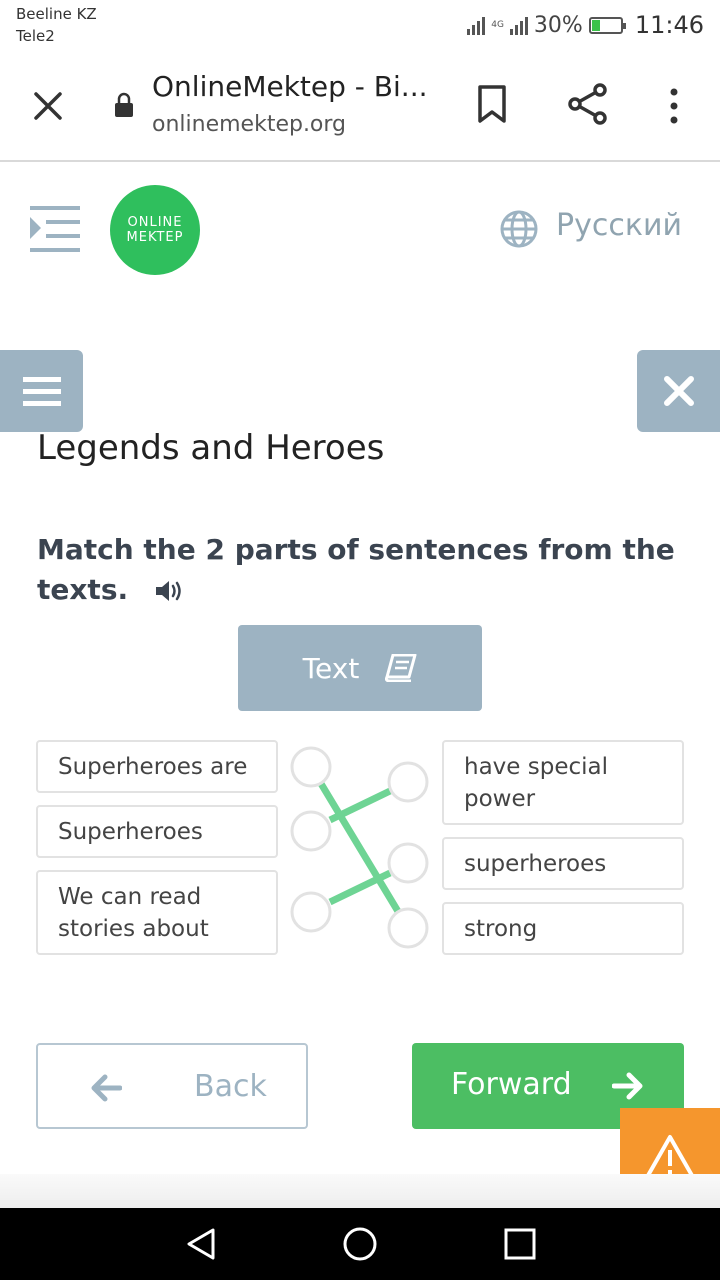 The width and height of the screenshot is (720, 1280). Describe the element at coordinates (360, 805) in the screenshot. I see `connection-line` at that location.